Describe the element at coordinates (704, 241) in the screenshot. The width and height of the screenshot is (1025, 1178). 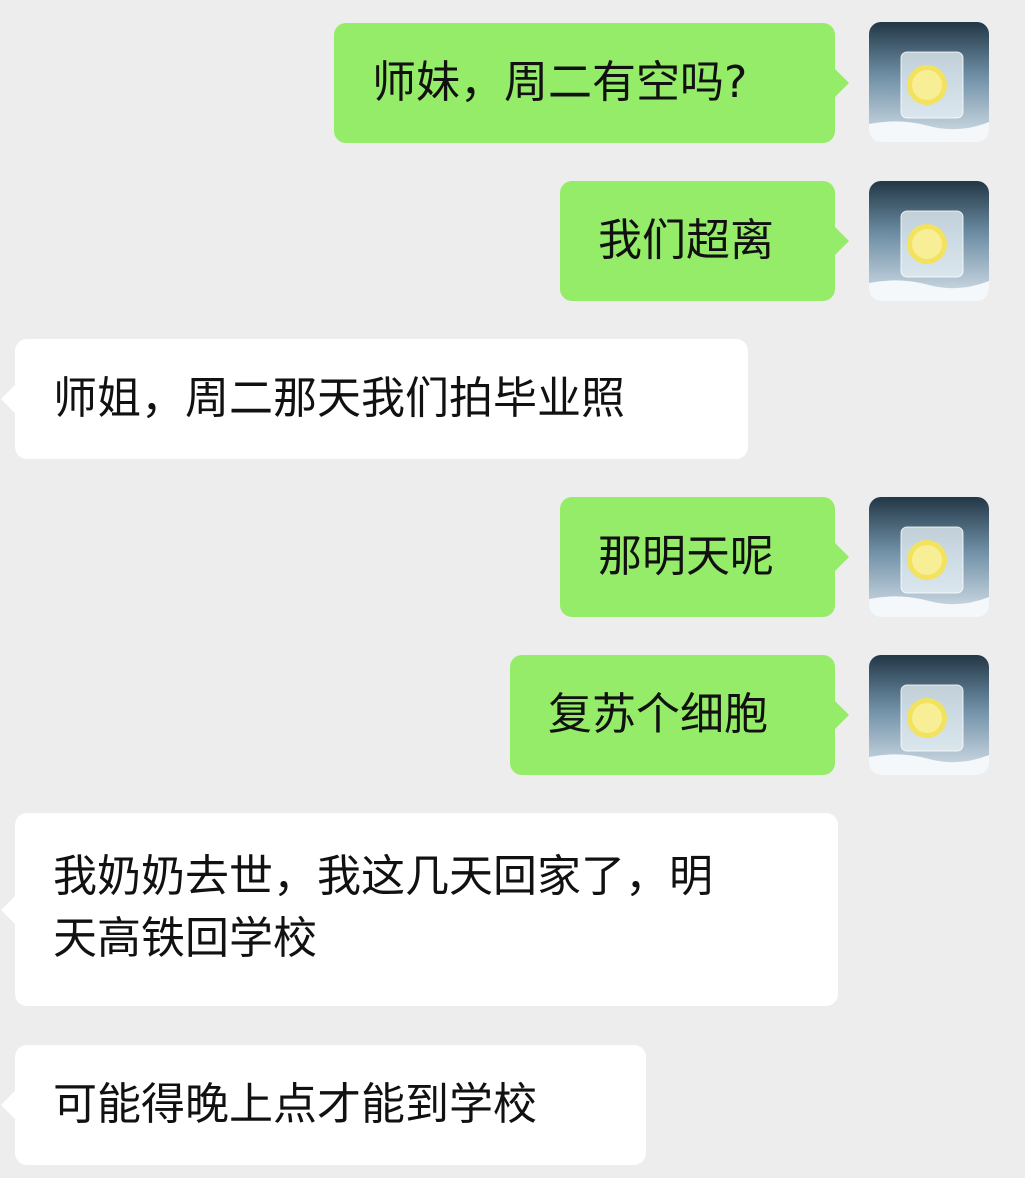
I see `sent-message-bubble: 我们超离` at that location.